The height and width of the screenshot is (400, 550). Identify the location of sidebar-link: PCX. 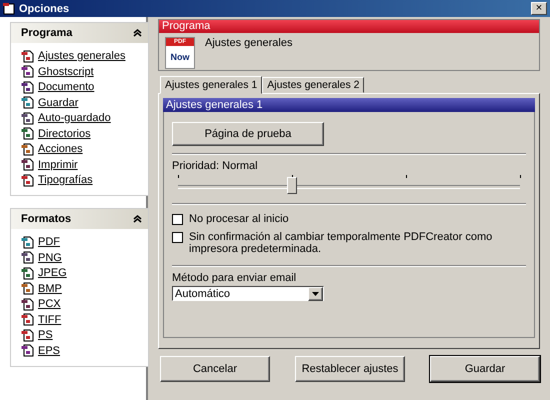
(49, 304).